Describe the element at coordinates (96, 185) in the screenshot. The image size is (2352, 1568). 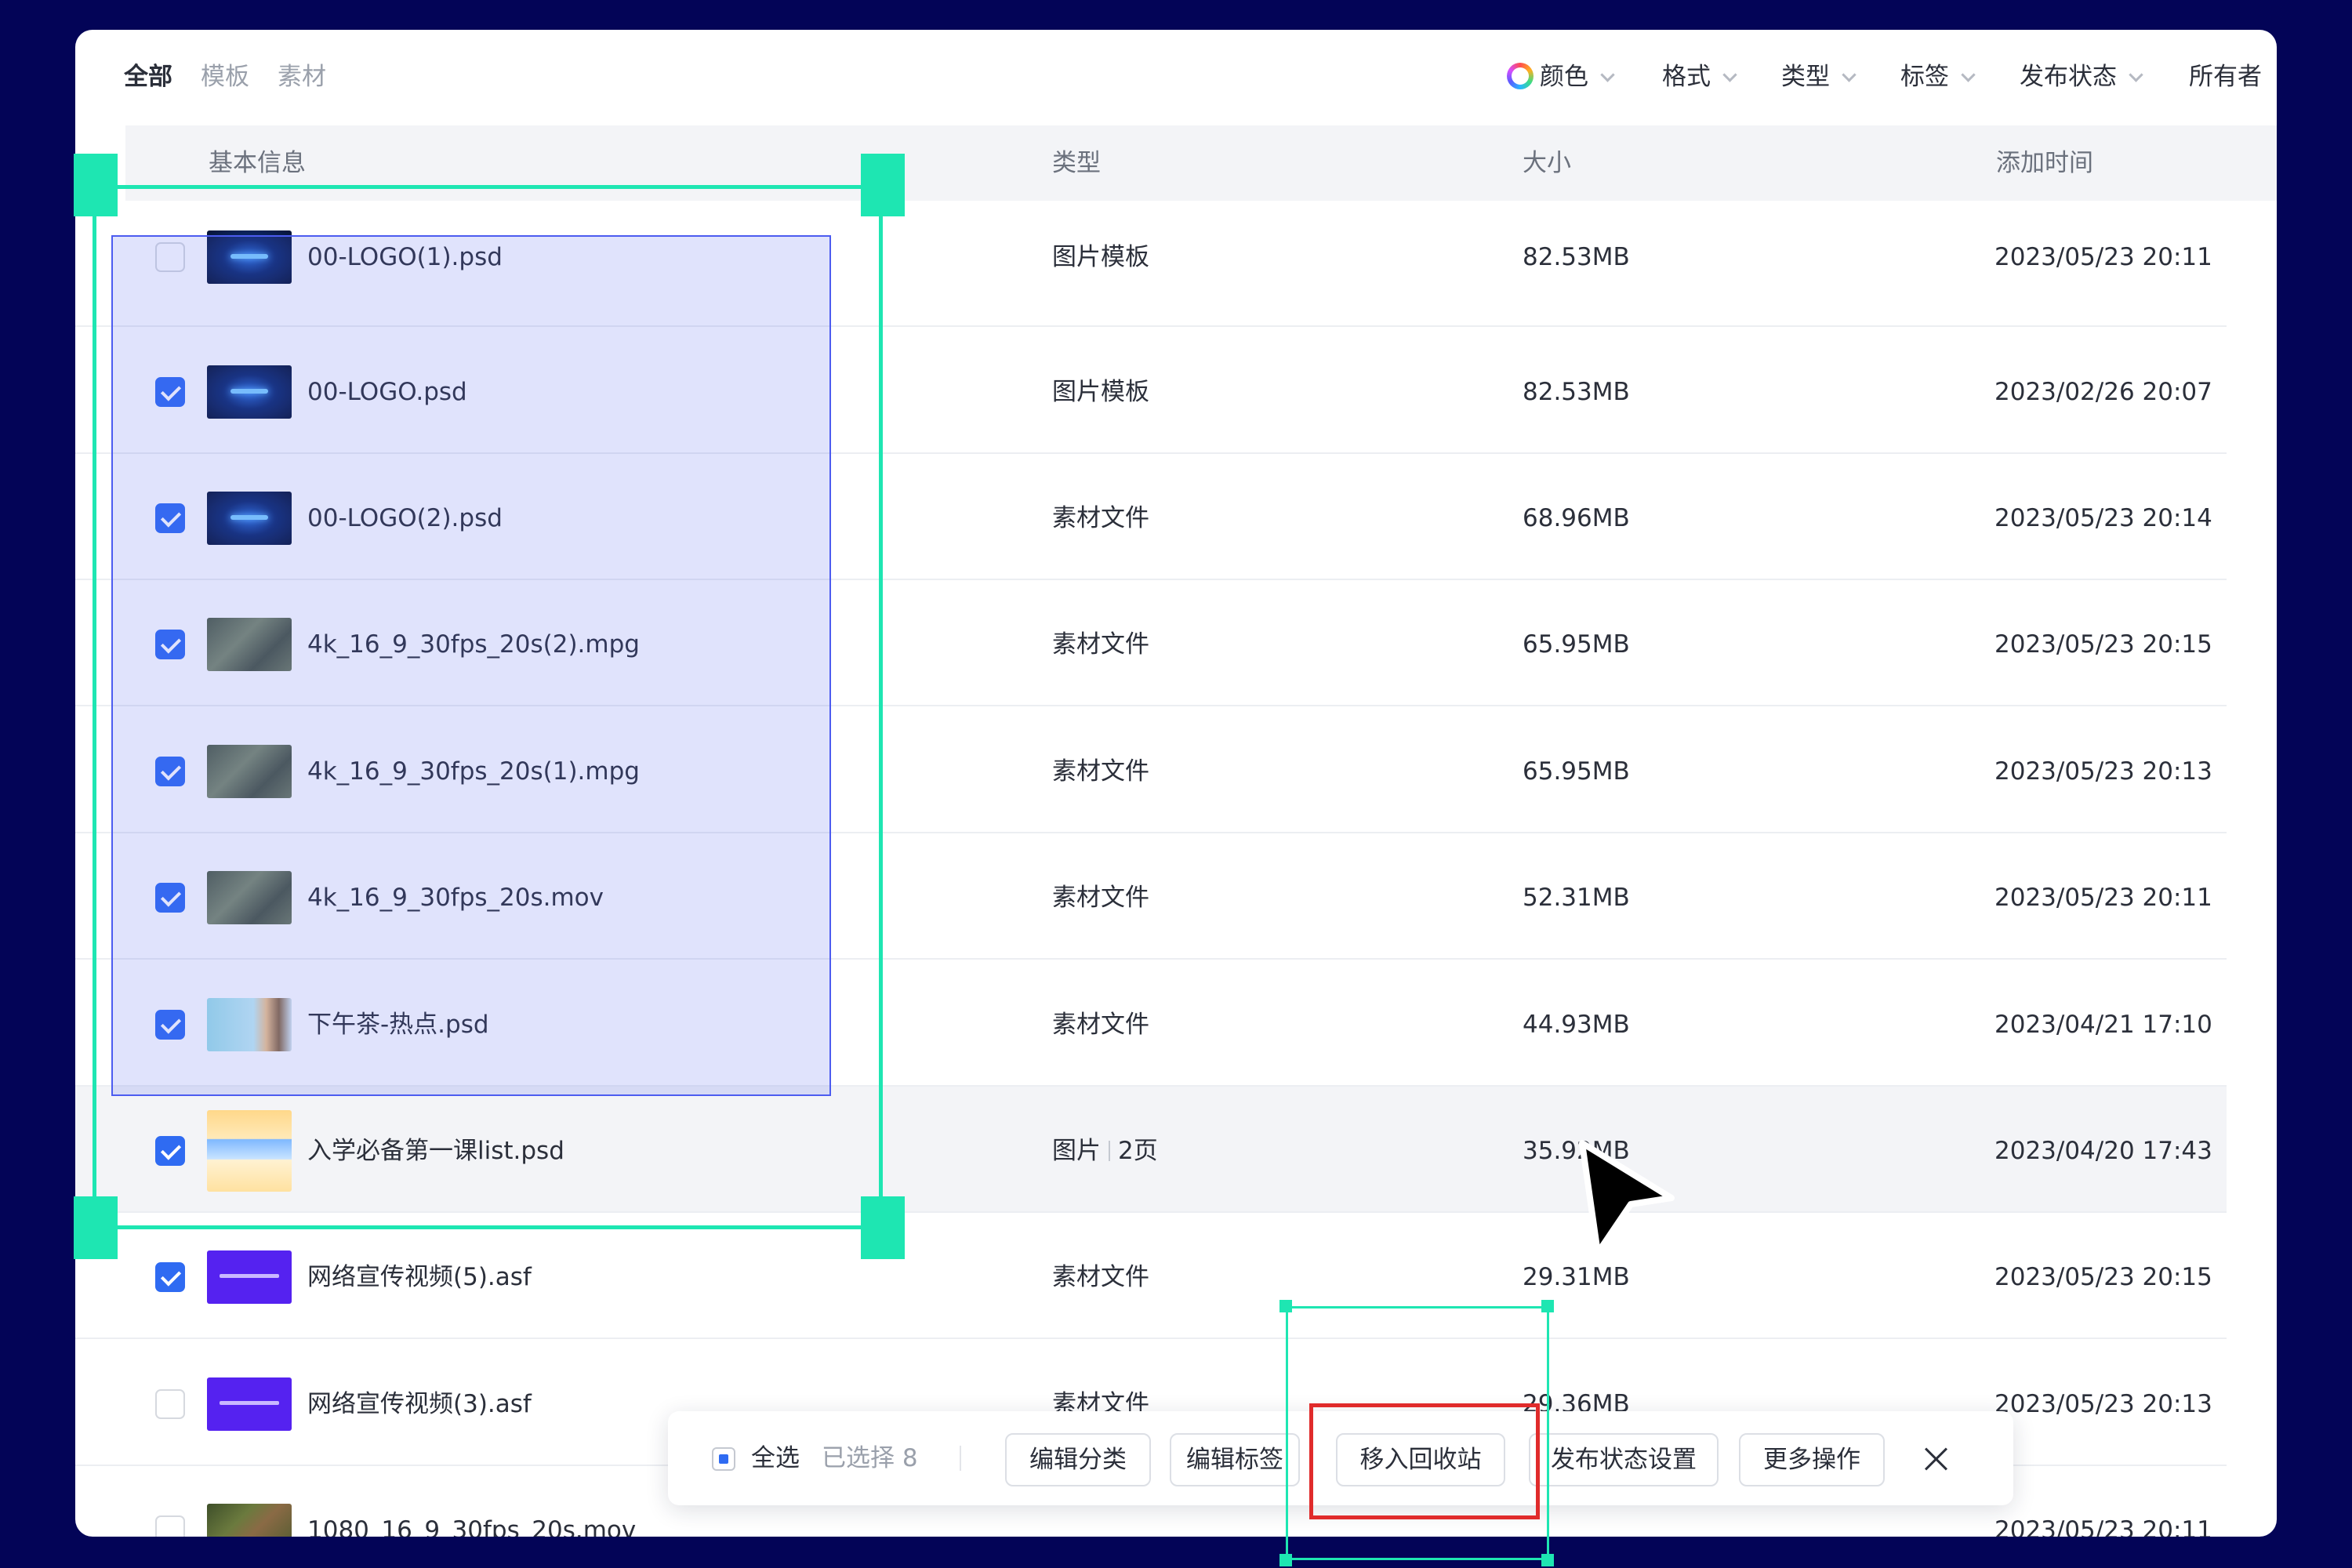
I see `resize-handle-top-left` at that location.